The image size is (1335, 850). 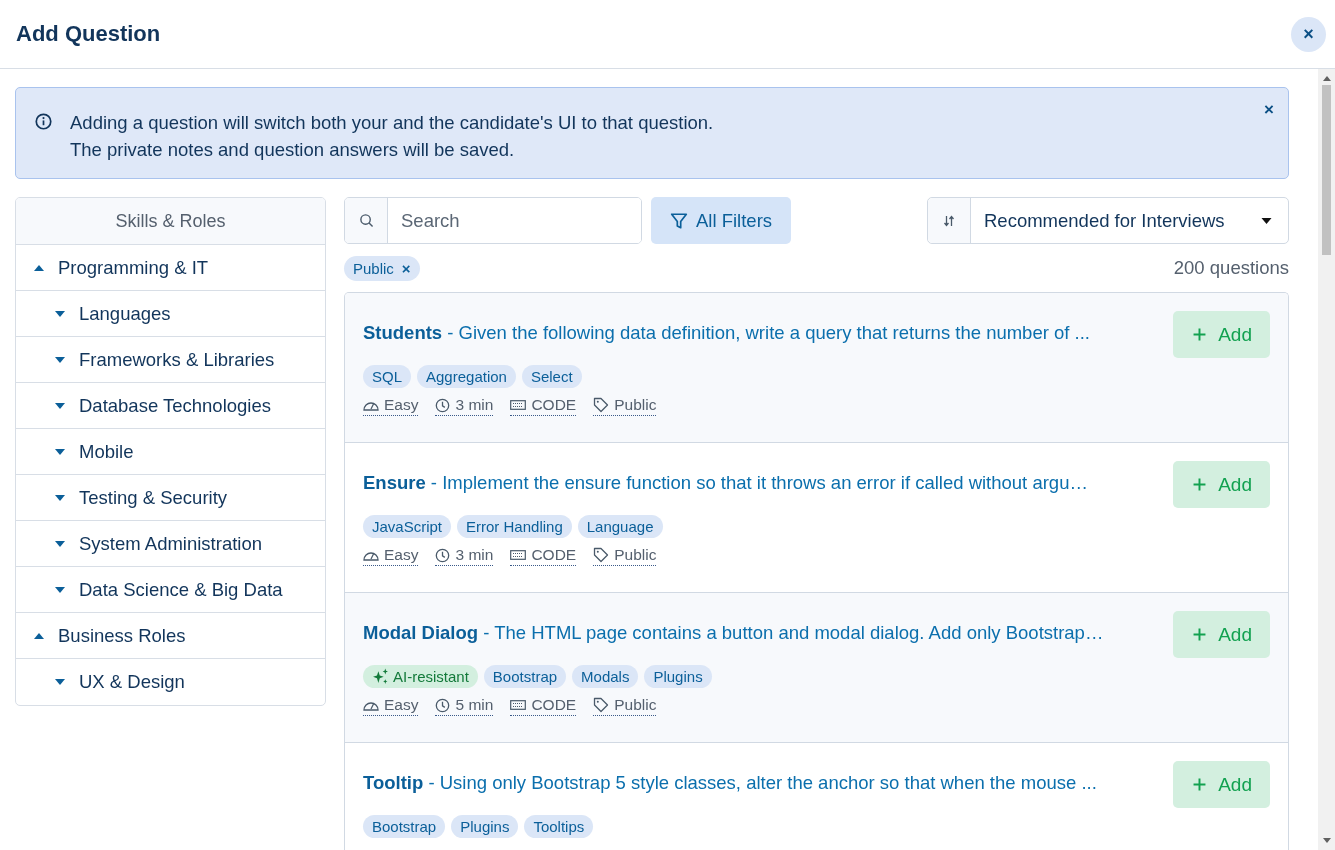 I want to click on tree-item: Languages, so click(x=170, y=314).